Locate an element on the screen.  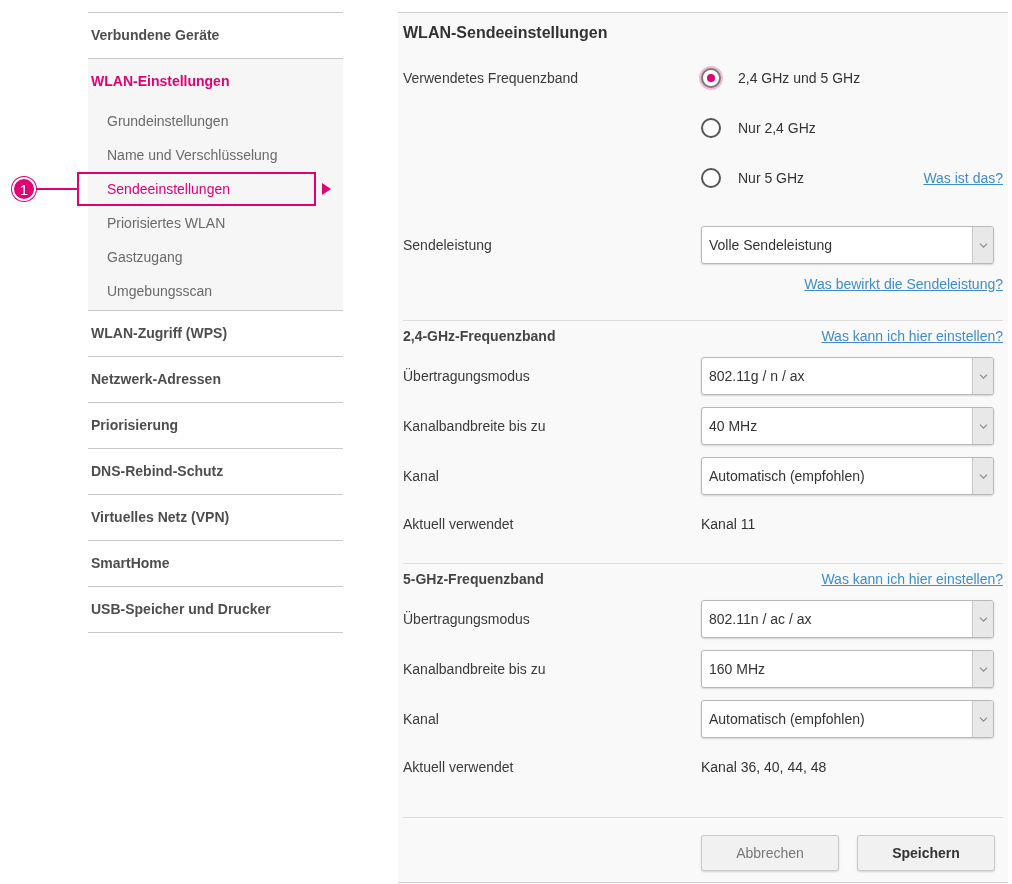
sidebar-item: WLAN-Einstellungen is located at coordinates (160, 81).